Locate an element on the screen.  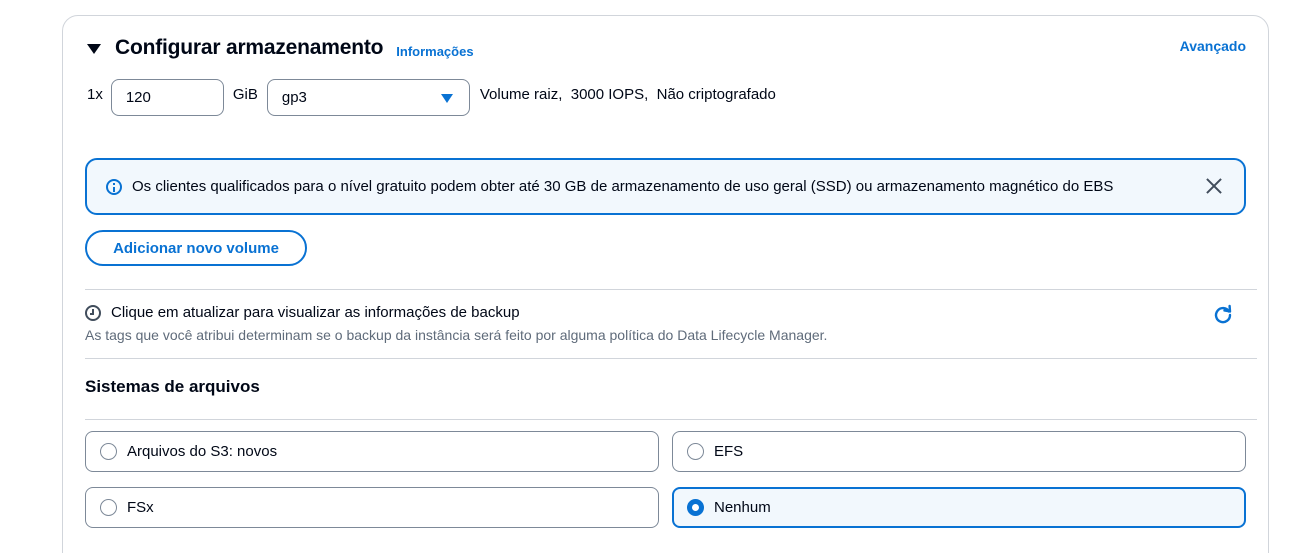
fs-option-label: FSx is located at coordinates (140, 507).